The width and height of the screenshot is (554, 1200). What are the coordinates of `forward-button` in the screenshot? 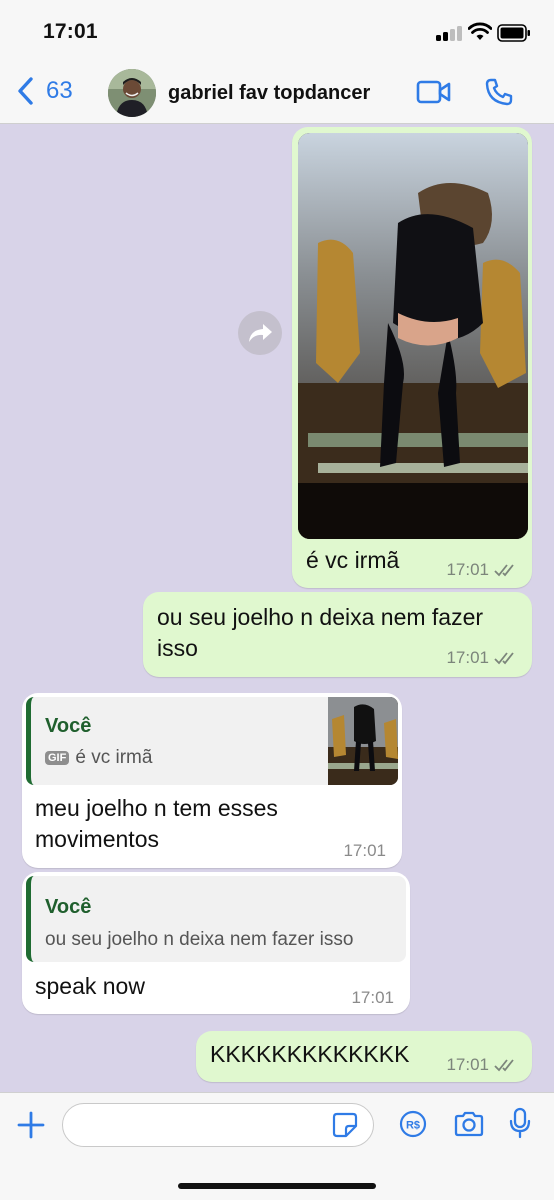 It's located at (260, 333).